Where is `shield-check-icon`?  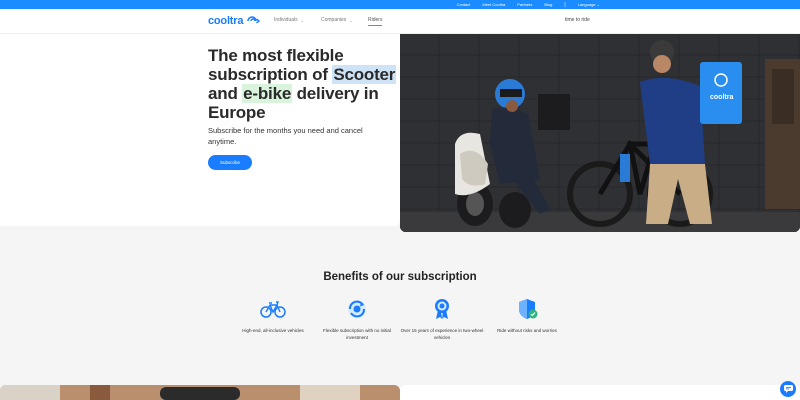
shield-check-icon is located at coordinates (528, 309).